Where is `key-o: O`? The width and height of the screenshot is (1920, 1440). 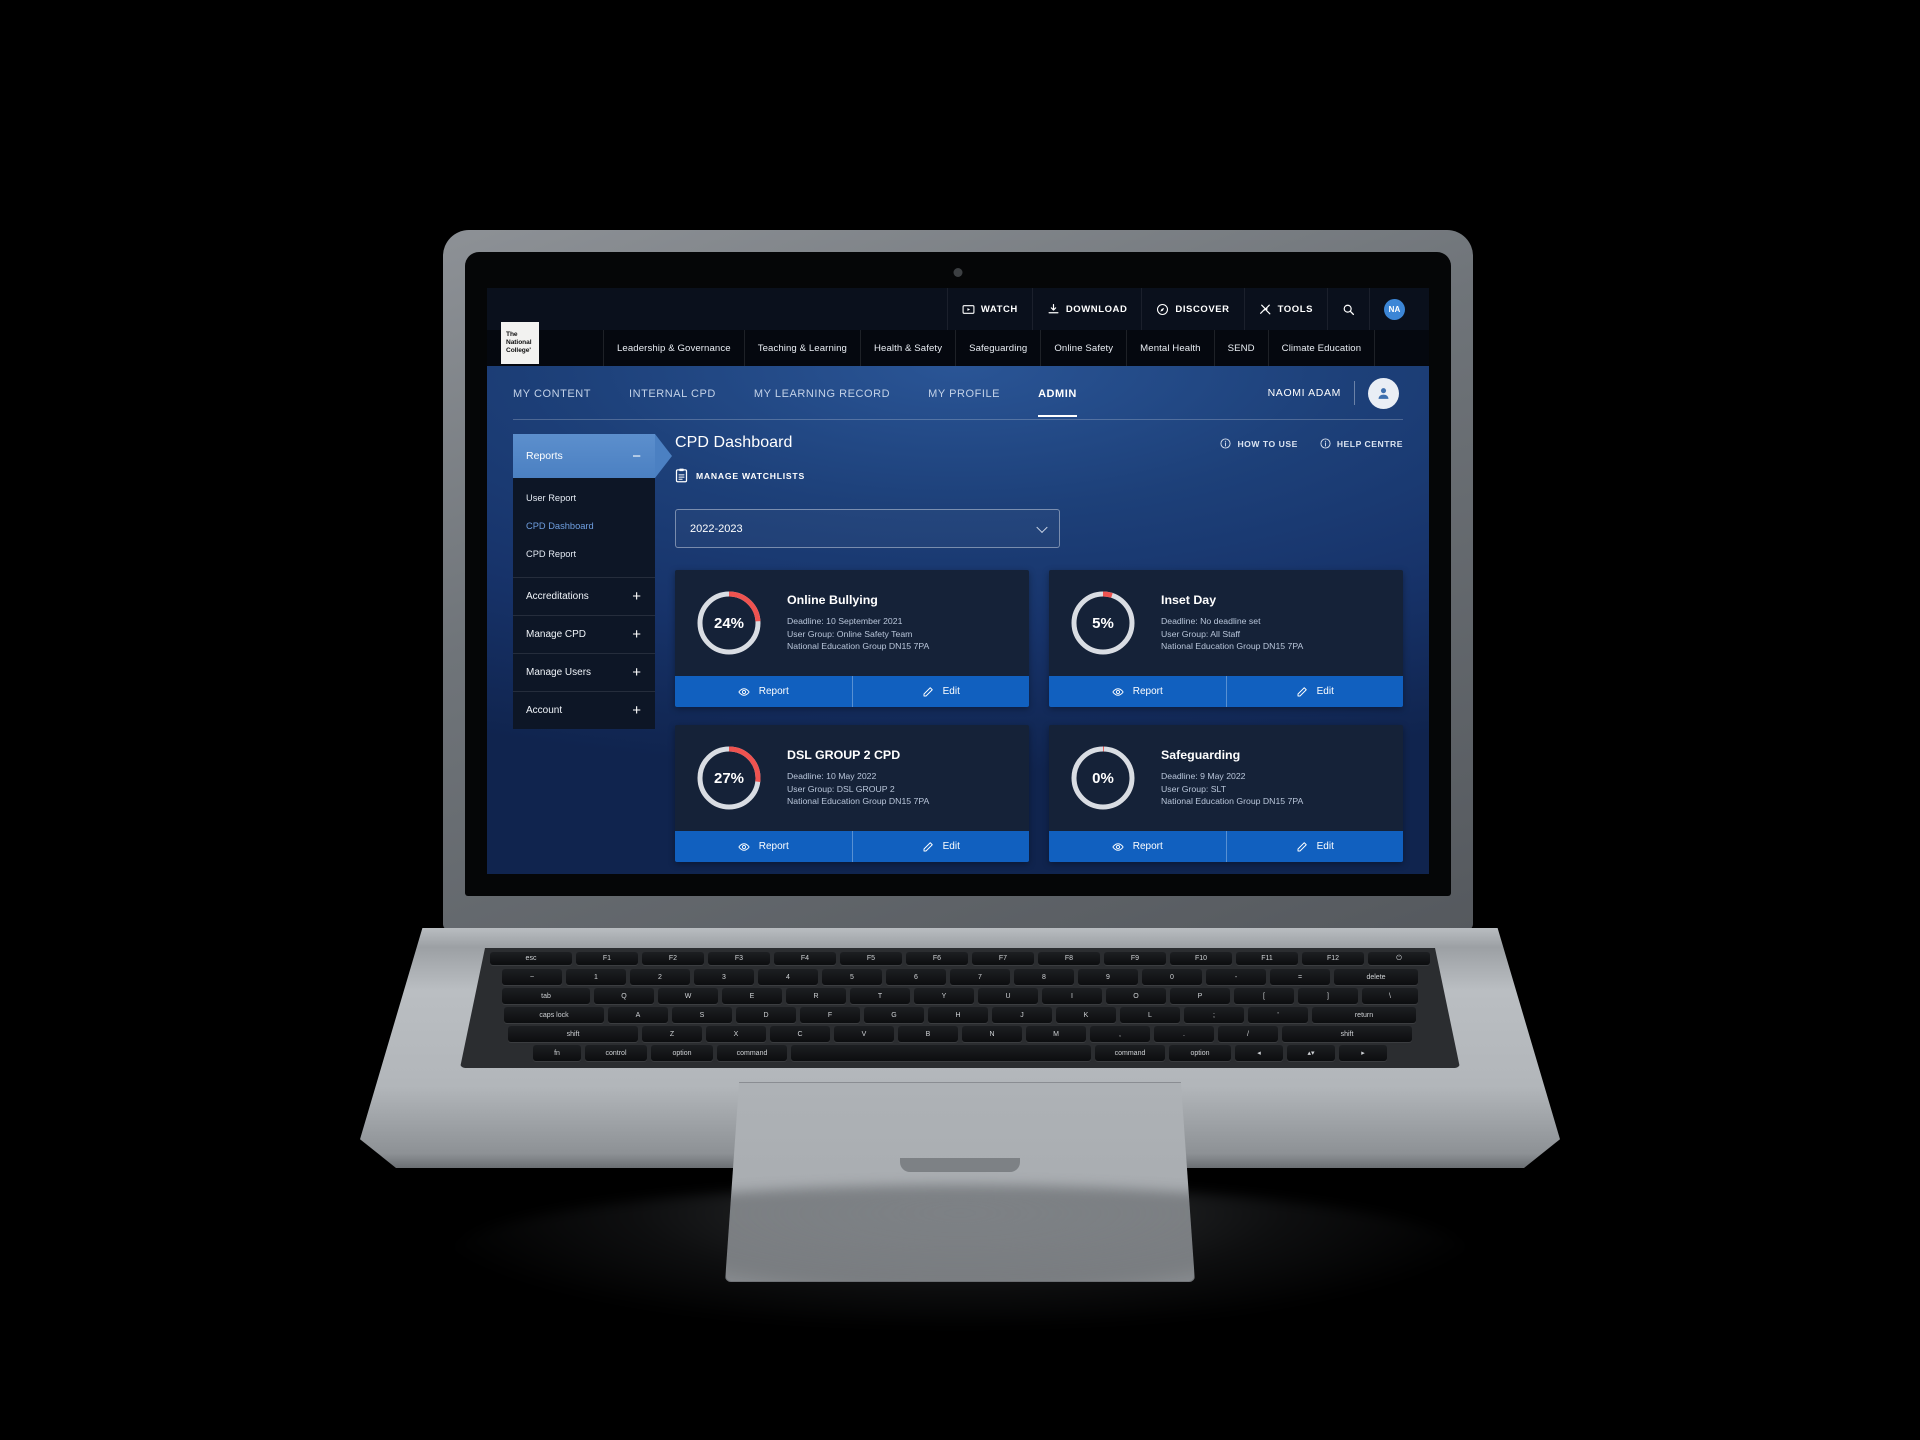
key-o: O is located at coordinates (1136, 996).